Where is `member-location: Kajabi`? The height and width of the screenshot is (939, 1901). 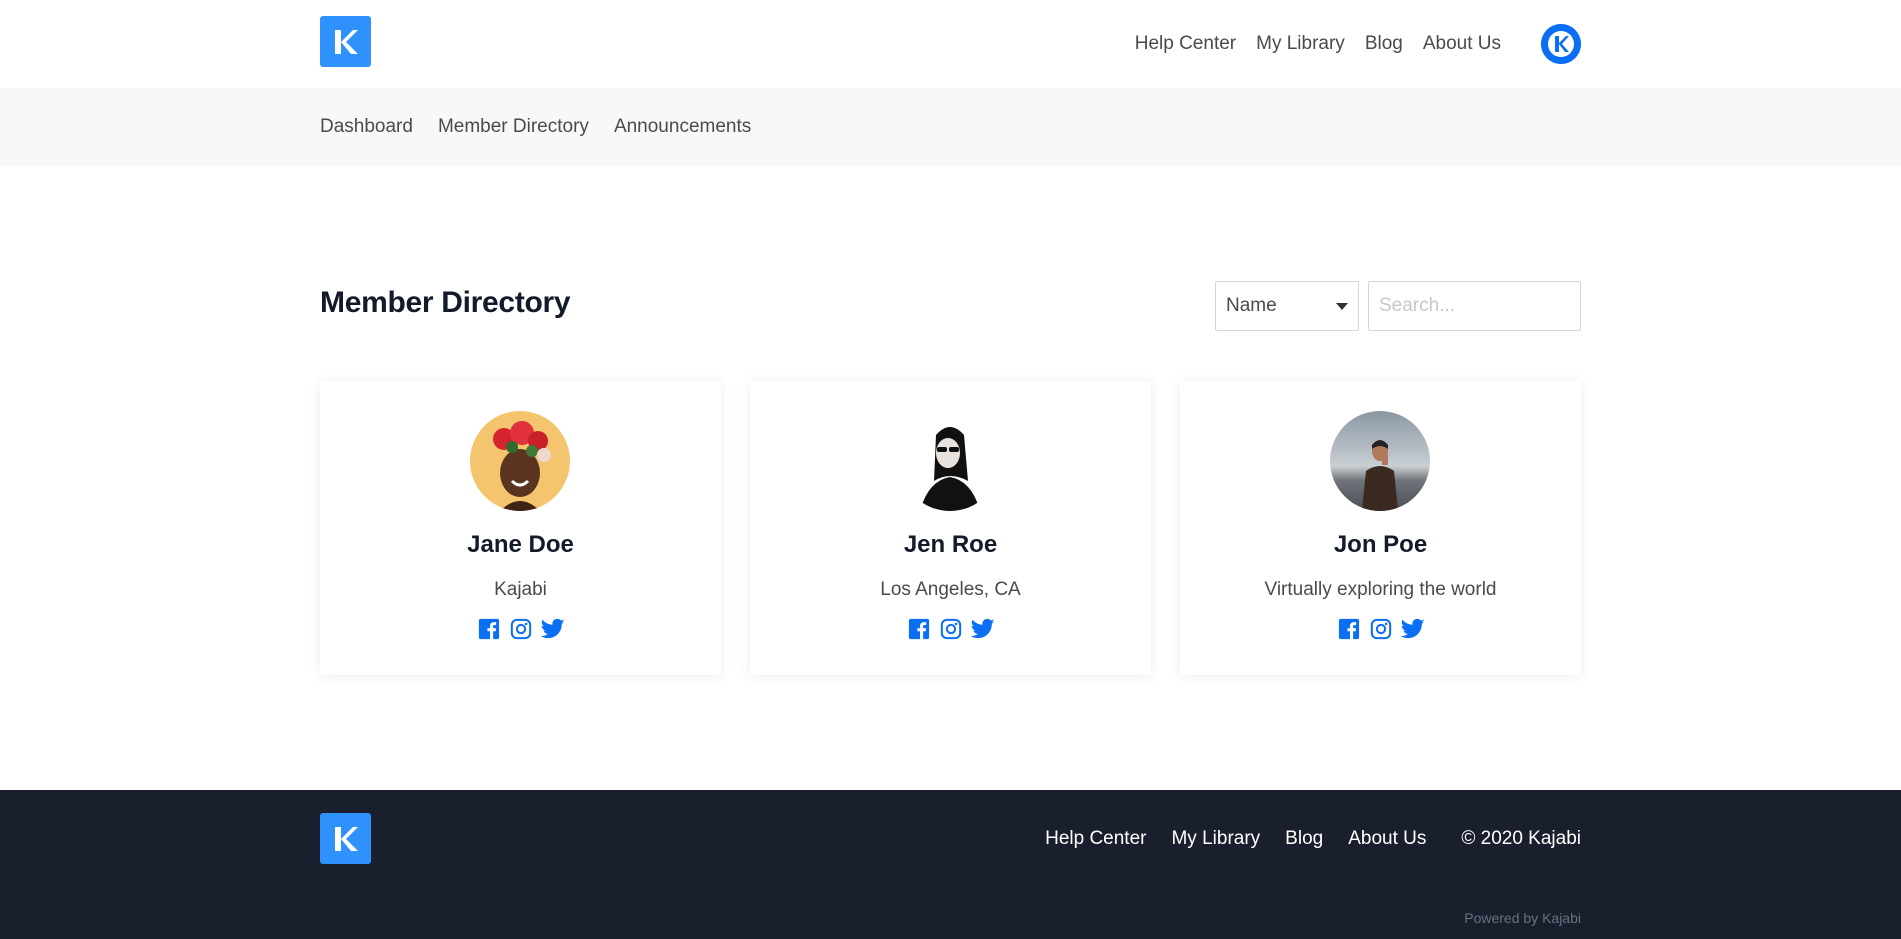 member-location: Kajabi is located at coordinates (520, 589).